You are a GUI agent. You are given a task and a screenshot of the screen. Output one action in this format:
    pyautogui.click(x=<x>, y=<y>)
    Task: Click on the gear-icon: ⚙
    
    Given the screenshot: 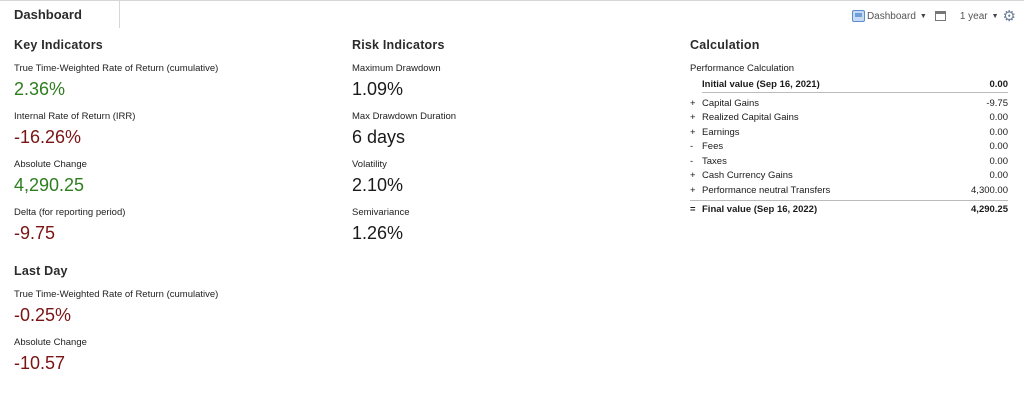 What is the action you would take?
    pyautogui.click(x=1009, y=16)
    